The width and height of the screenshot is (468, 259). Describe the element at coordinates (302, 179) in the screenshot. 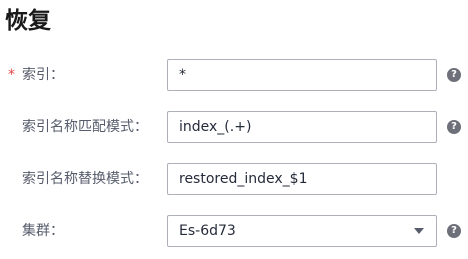

I see `replace-pattern-input` at that location.